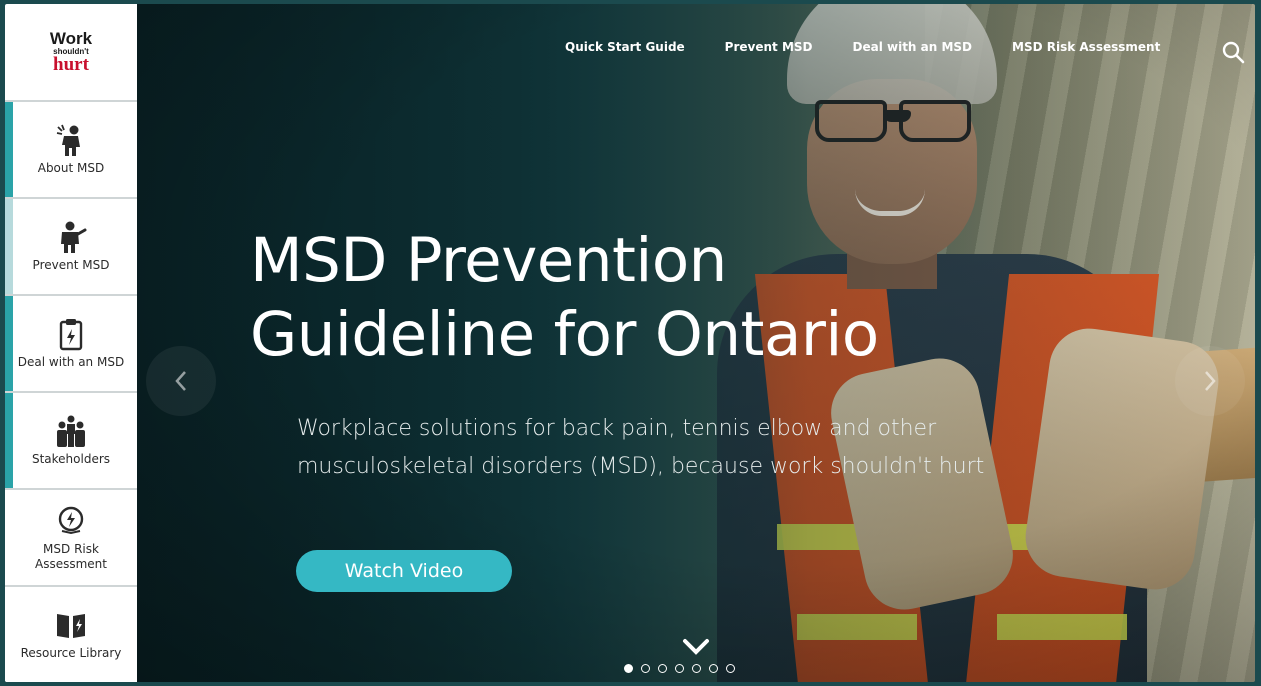  I want to click on sidebar-item-label: Deal with an MSD, so click(71, 362).